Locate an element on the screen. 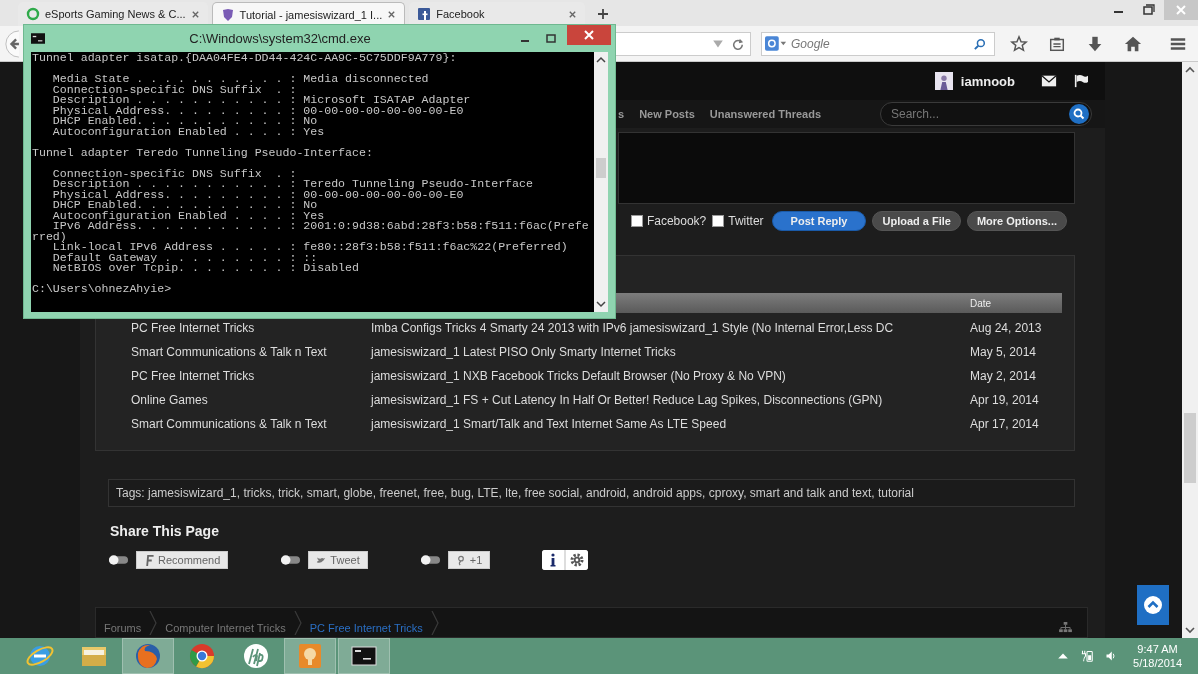 The image size is (1198, 674). date-cell-text: Apr 19, 2014 is located at coordinates (1005, 400).